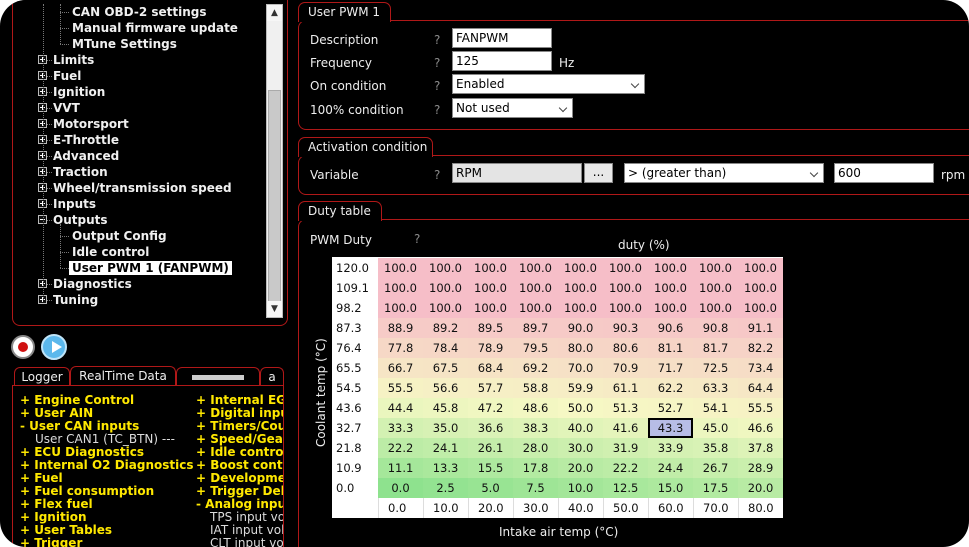  I want to click on tab-user-pwm: User PWM 1, so click(344, 12).